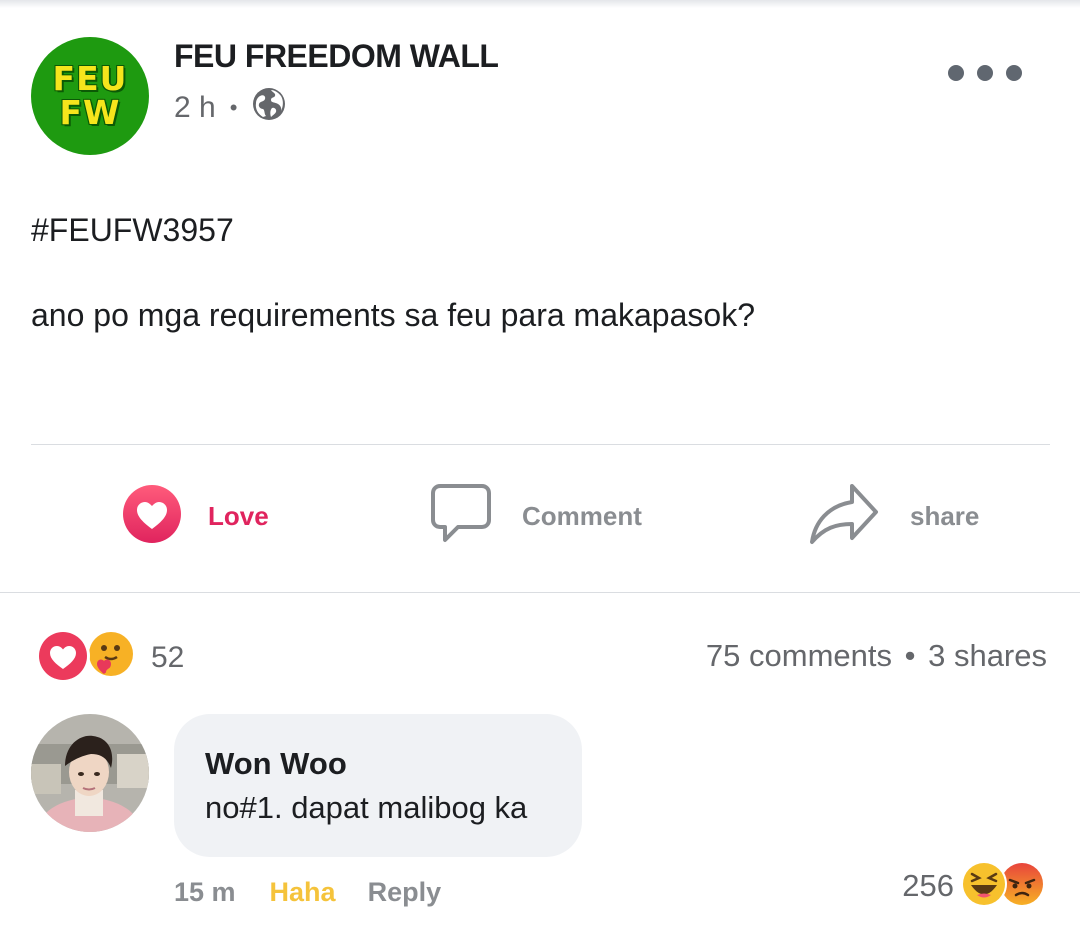 The image size is (1080, 929). Describe the element at coordinates (152, 516) in the screenshot. I see `heart-icon` at that location.